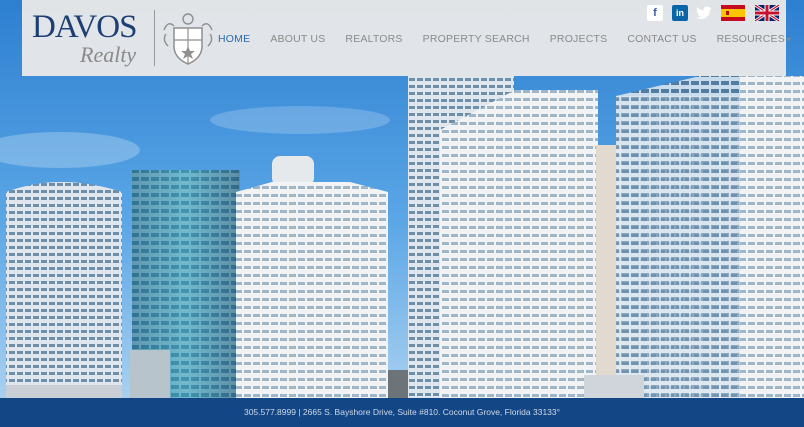  Describe the element at coordinates (767, 13) in the screenshot. I see `english-flag-icon` at that location.